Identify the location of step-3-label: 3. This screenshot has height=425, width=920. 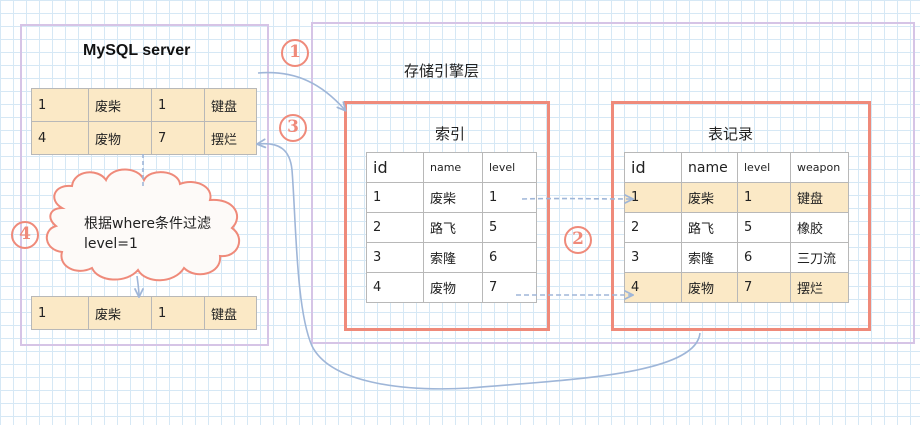
(293, 127).